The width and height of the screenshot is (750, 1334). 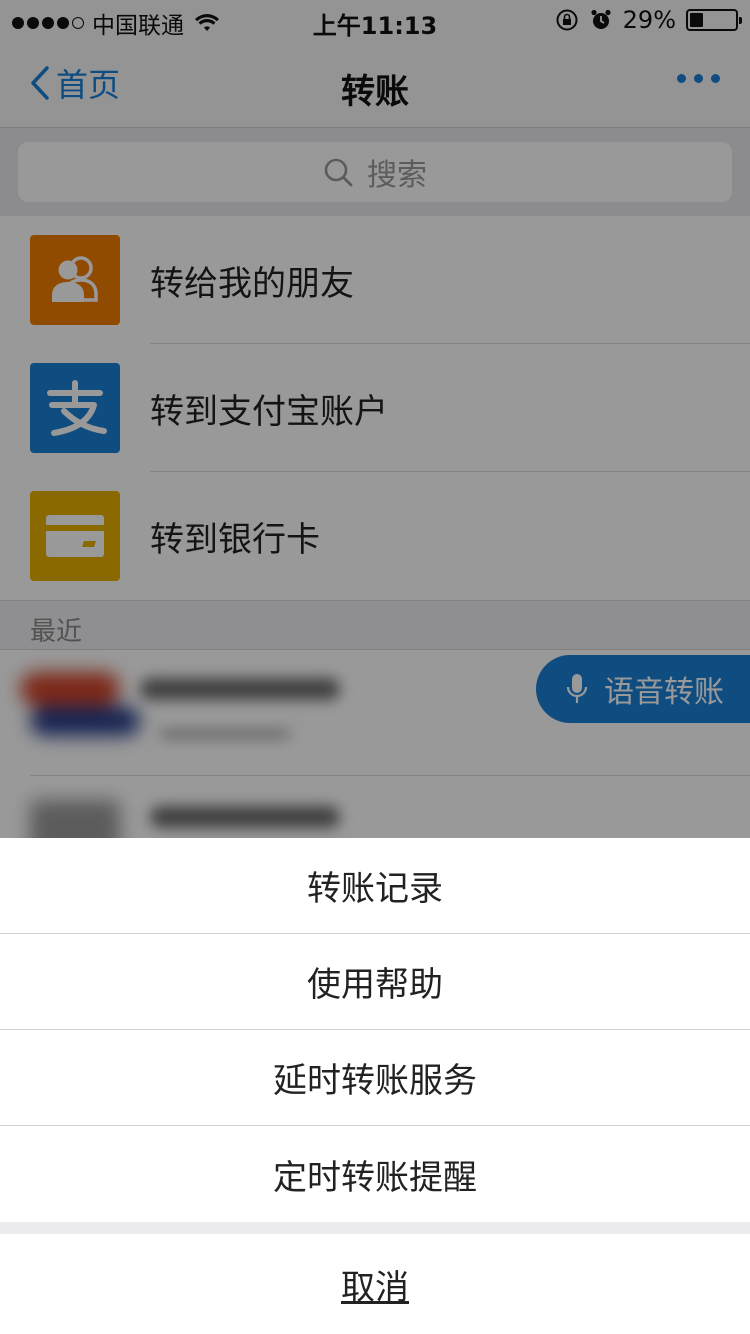 What do you see at coordinates (375, 1174) in the screenshot?
I see `scheduled-transfer-reminder-option: 定时转账提醒` at bounding box center [375, 1174].